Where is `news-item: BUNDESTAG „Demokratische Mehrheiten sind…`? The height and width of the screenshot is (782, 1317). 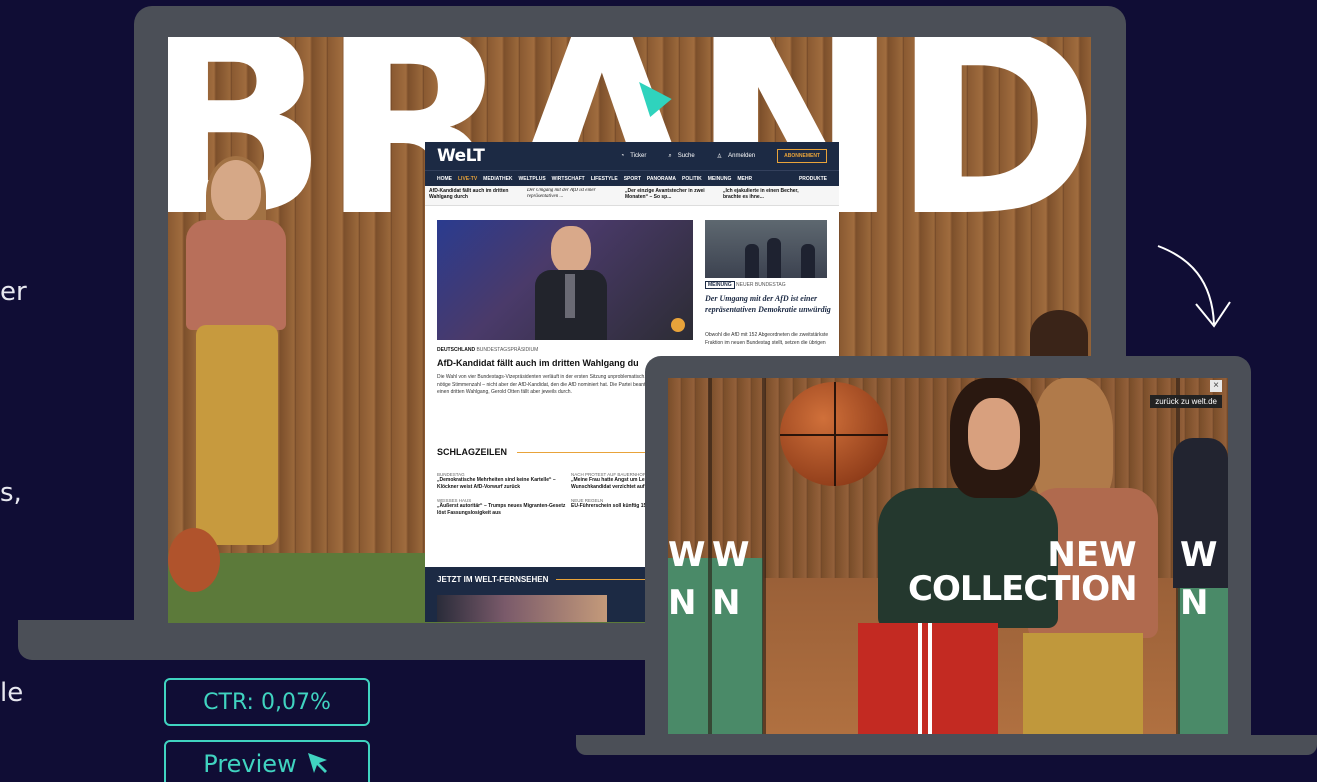
news-item: BUNDESTAG „Demokratische Mehrheiten sind… is located at coordinates (502, 481).